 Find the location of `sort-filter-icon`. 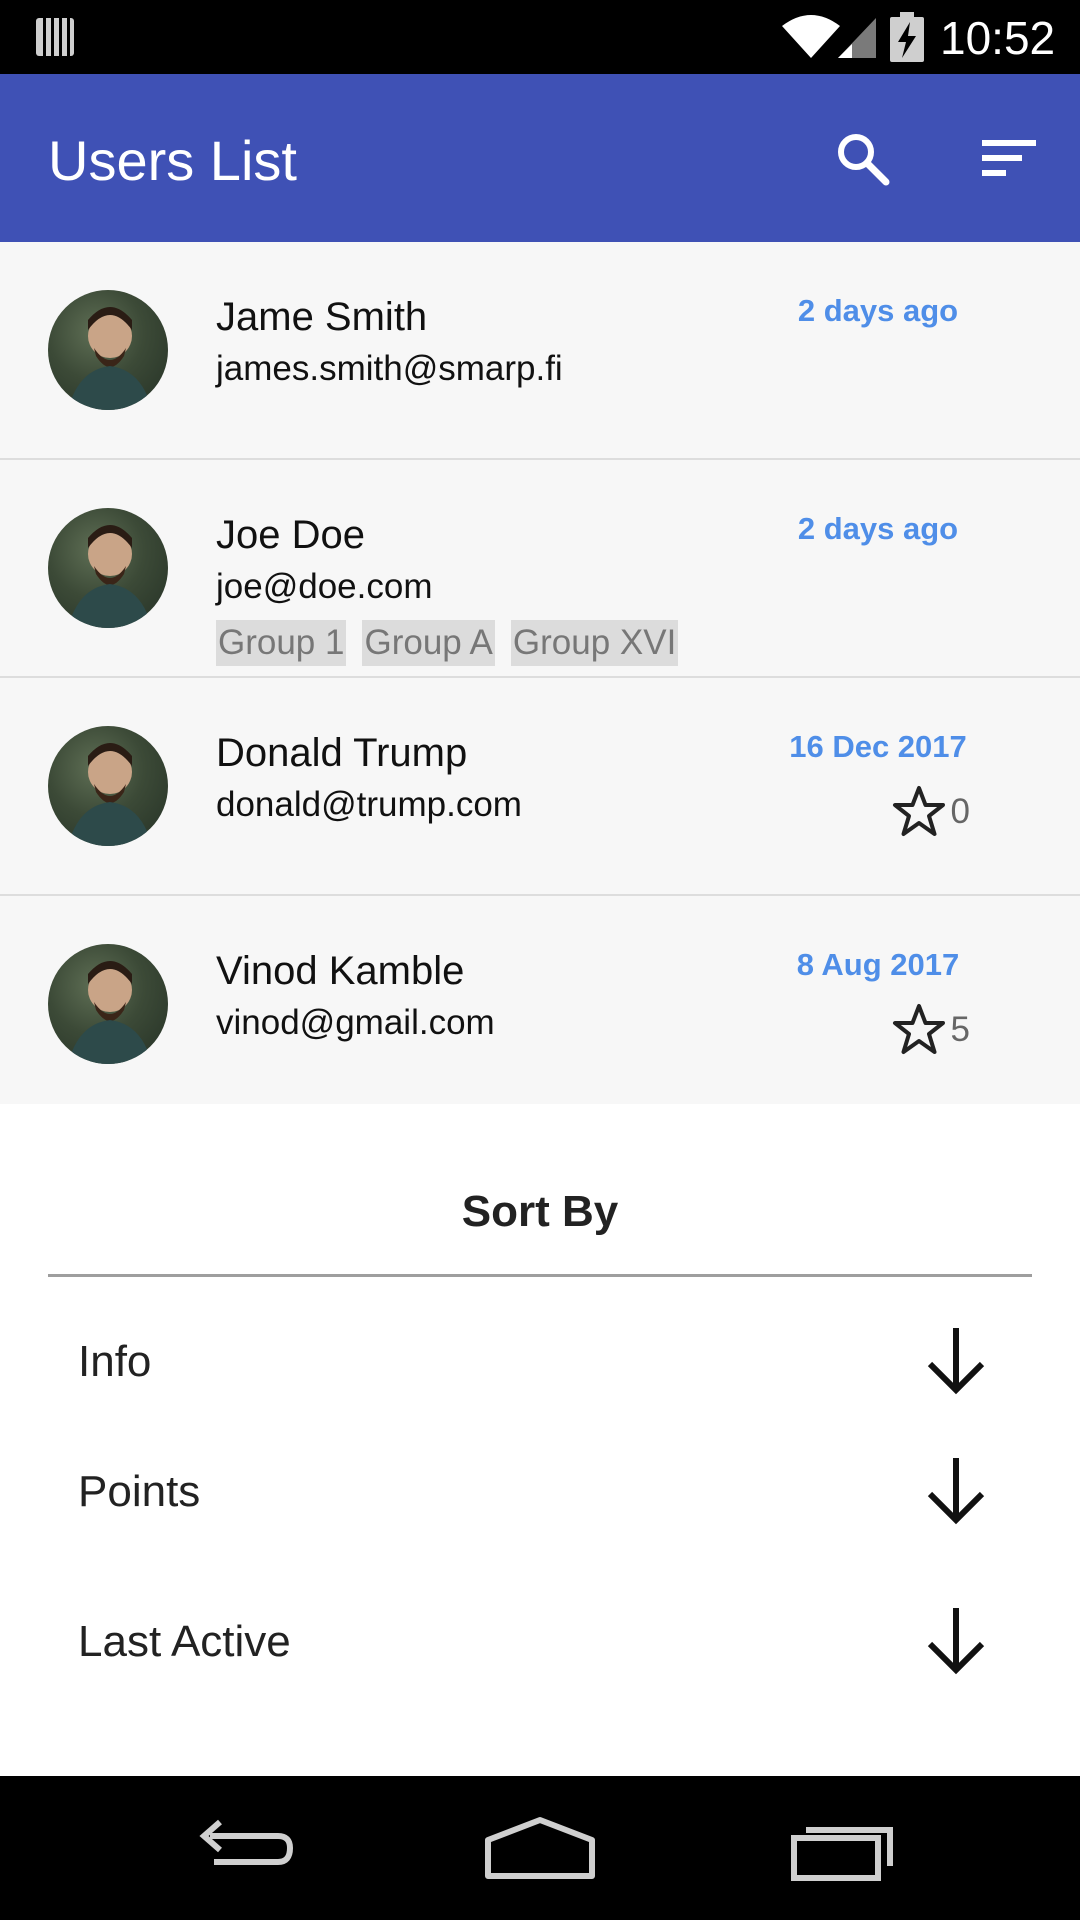

sort-filter-icon is located at coordinates (1009, 158).